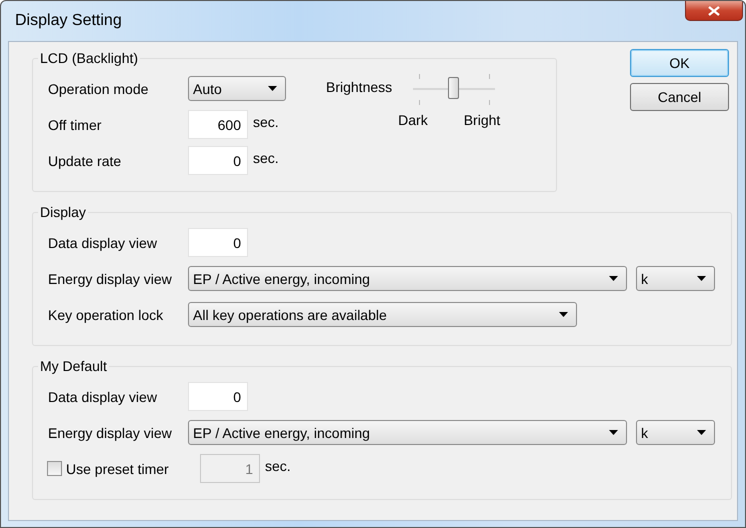 Image resolution: width=746 pixels, height=528 pixels. I want to click on dropdown: All key operations are available, so click(382, 314).